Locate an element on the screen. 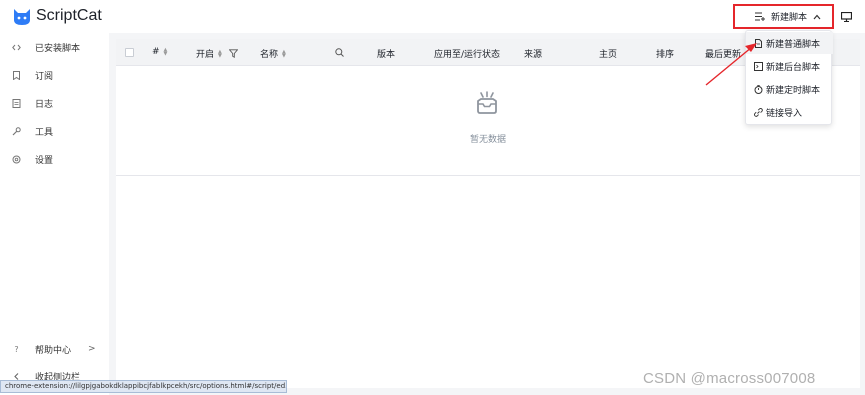 The height and width of the screenshot is (395, 865). menu-item-label: 链接导入 is located at coordinates (784, 113).